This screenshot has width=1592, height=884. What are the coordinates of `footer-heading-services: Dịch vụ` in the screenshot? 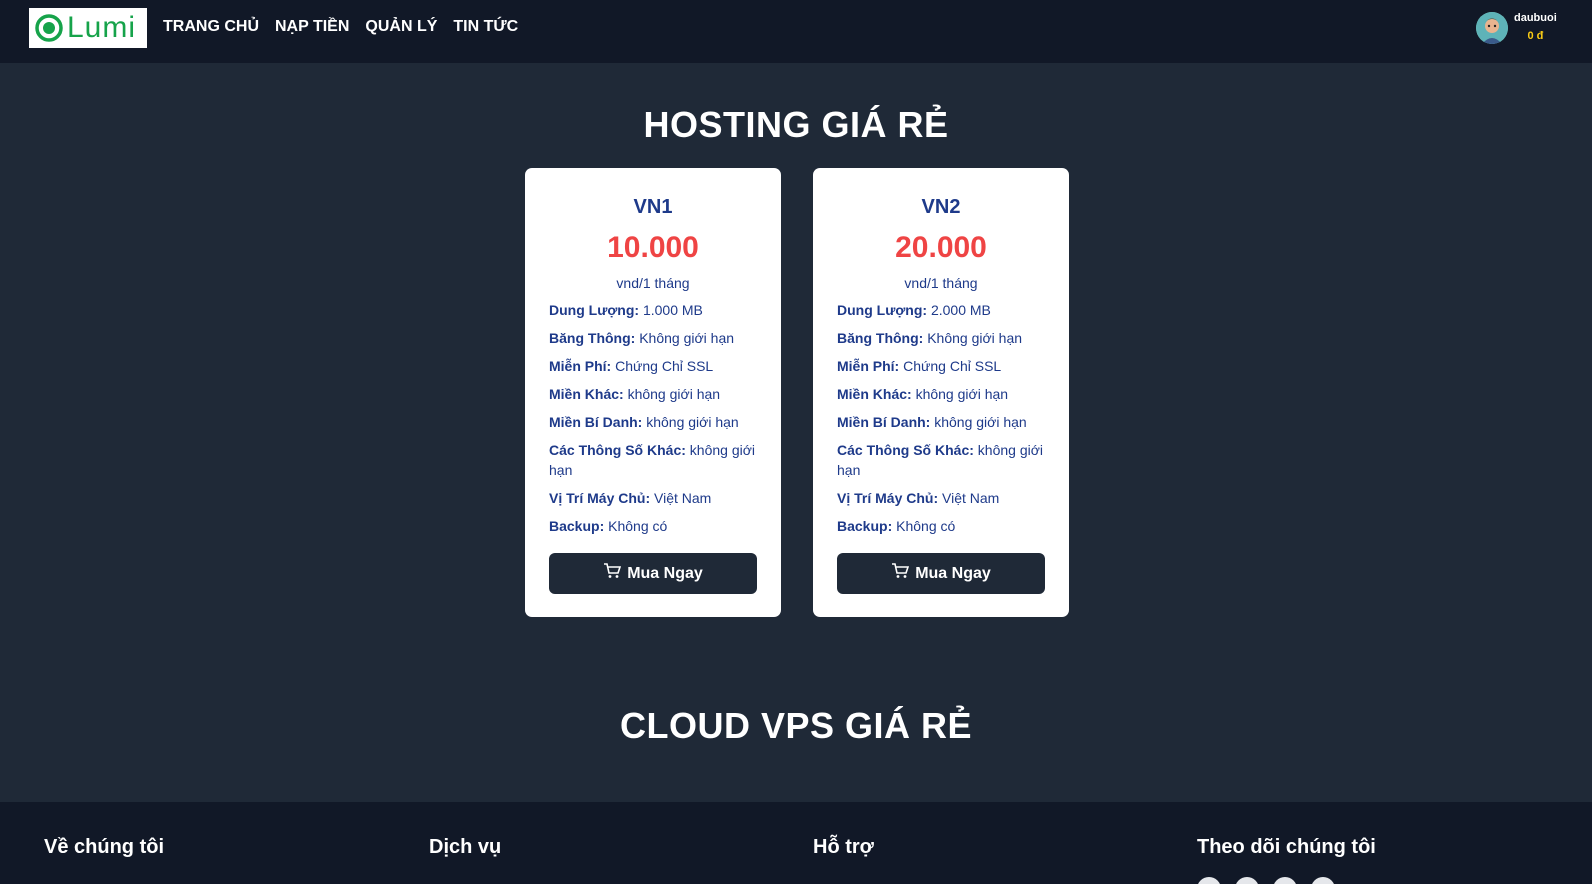 It's located at (465, 847).